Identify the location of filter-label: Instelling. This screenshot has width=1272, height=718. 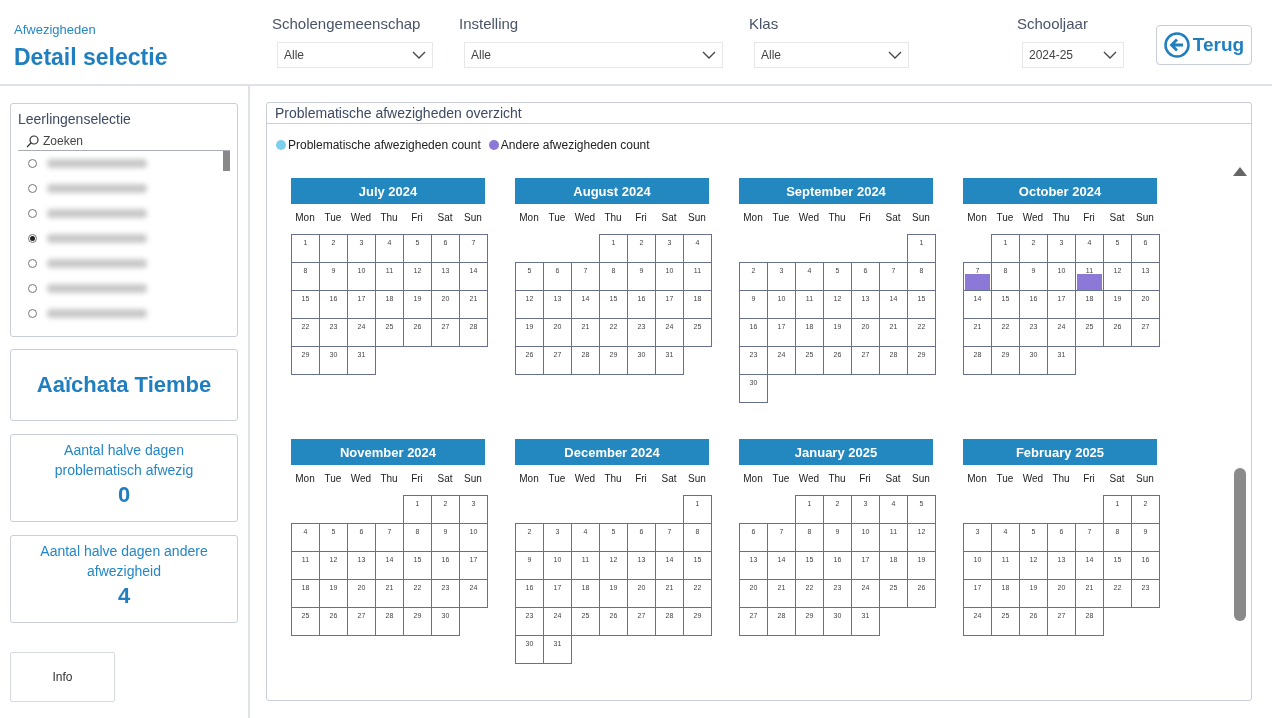
(489, 23).